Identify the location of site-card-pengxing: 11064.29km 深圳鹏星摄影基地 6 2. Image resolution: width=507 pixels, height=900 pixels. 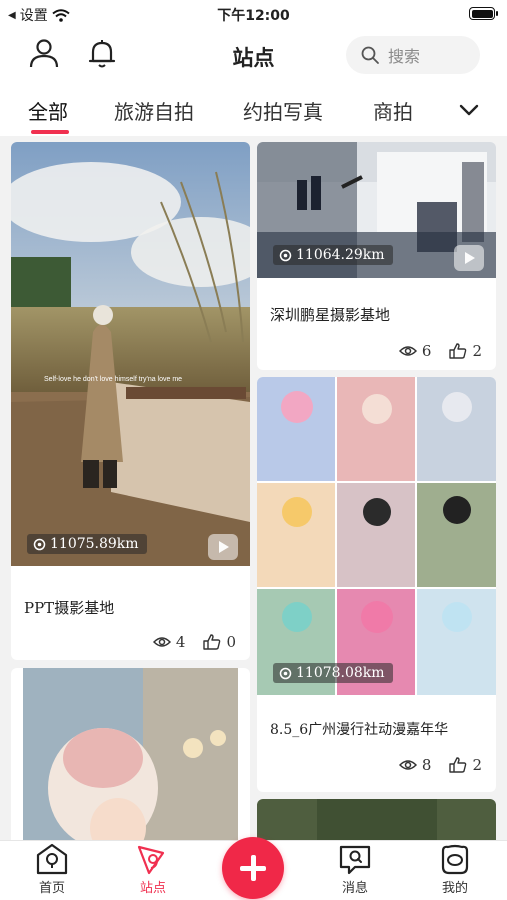
(376, 256).